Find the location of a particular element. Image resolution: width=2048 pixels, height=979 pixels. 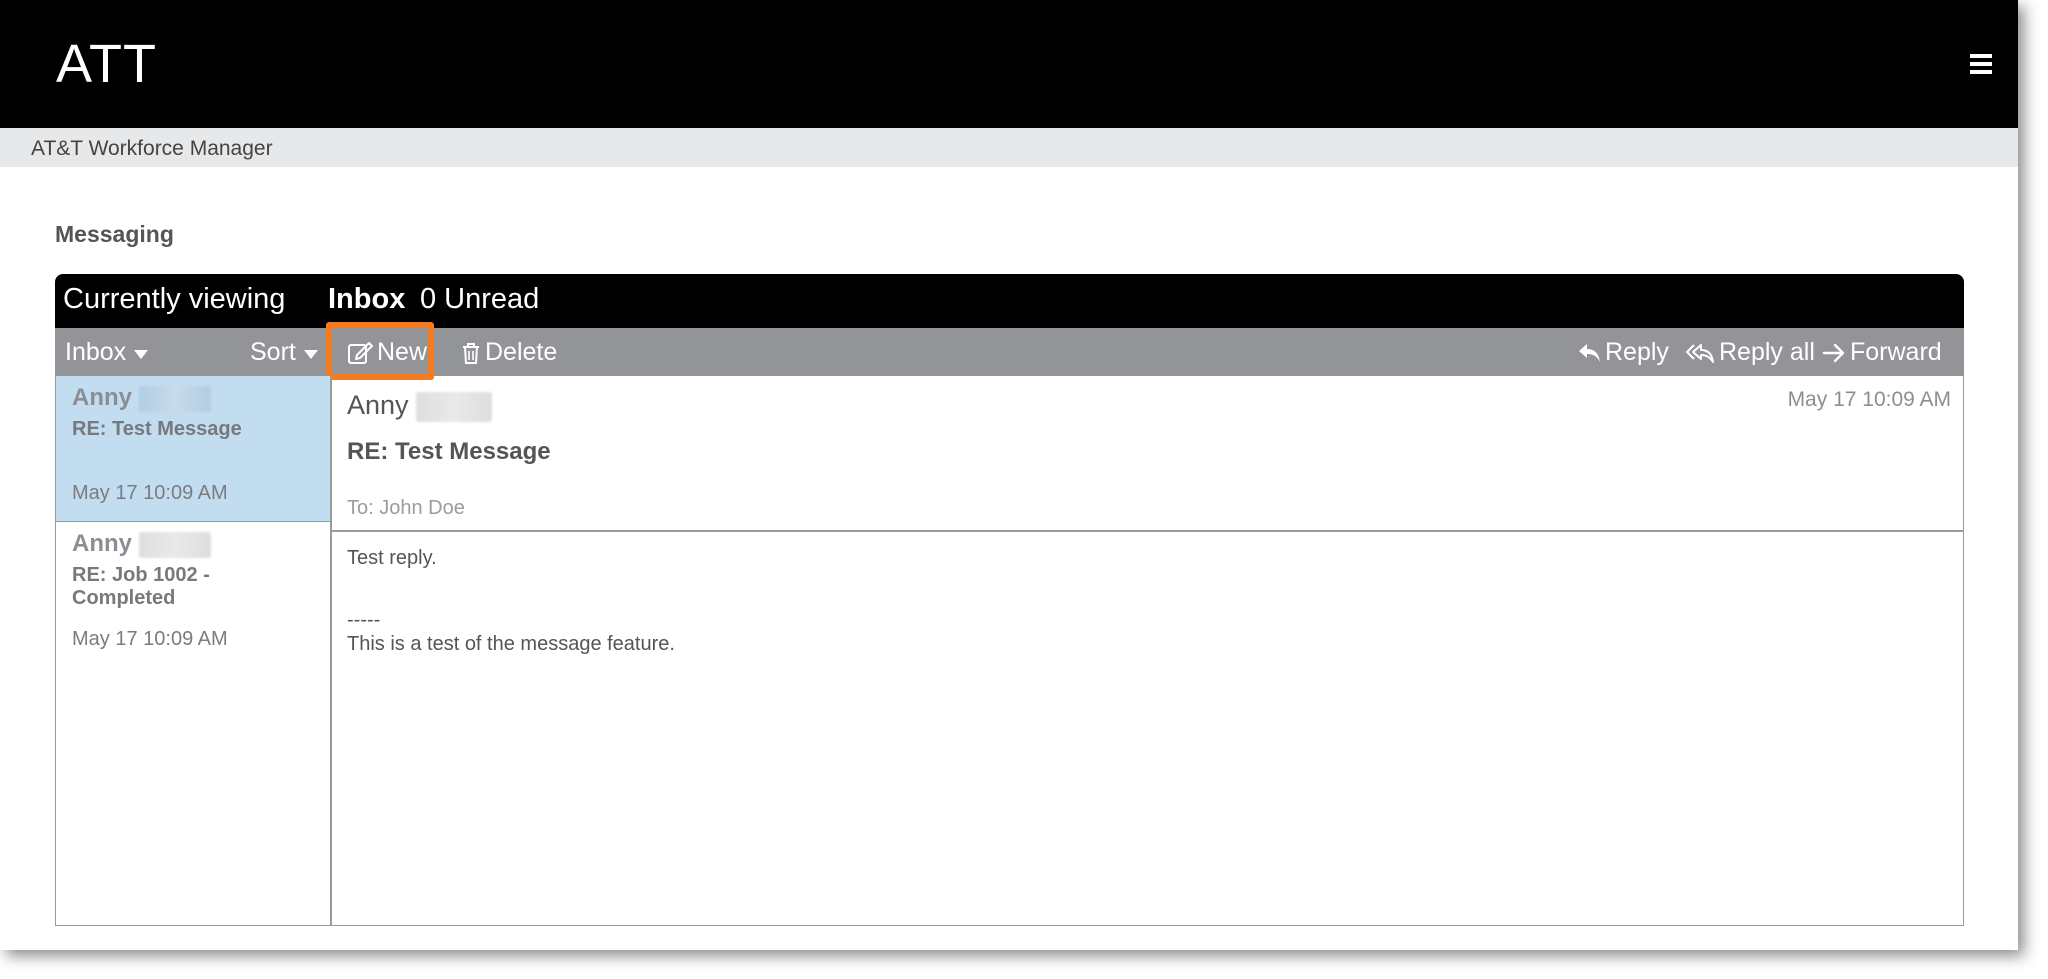

forward-button: Forward is located at coordinates (1882, 352).